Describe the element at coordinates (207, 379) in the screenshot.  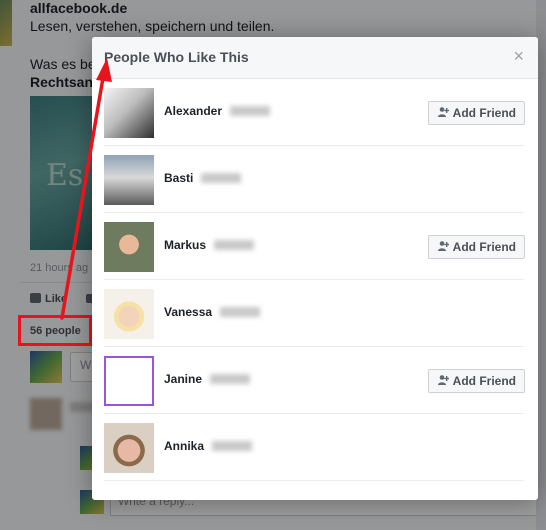
I see `person-name-link: Janine` at that location.